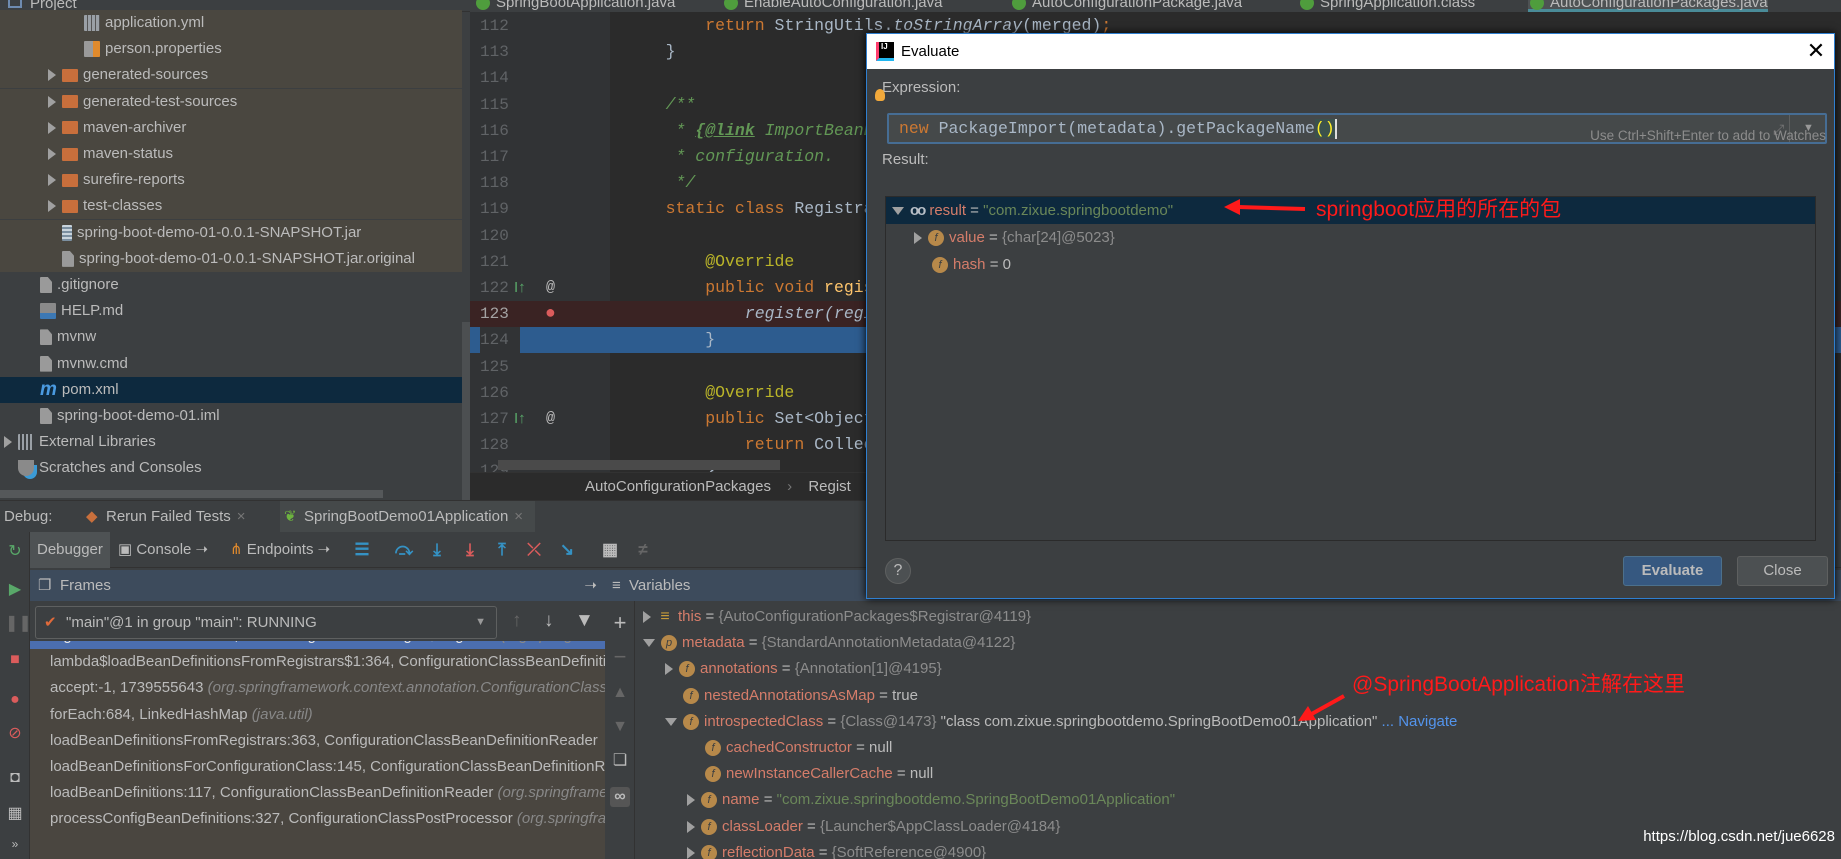 The height and width of the screenshot is (859, 1841). Describe the element at coordinates (678, 486) in the screenshot. I see `breadcrumb-item: AutoConfigurationPackages` at that location.